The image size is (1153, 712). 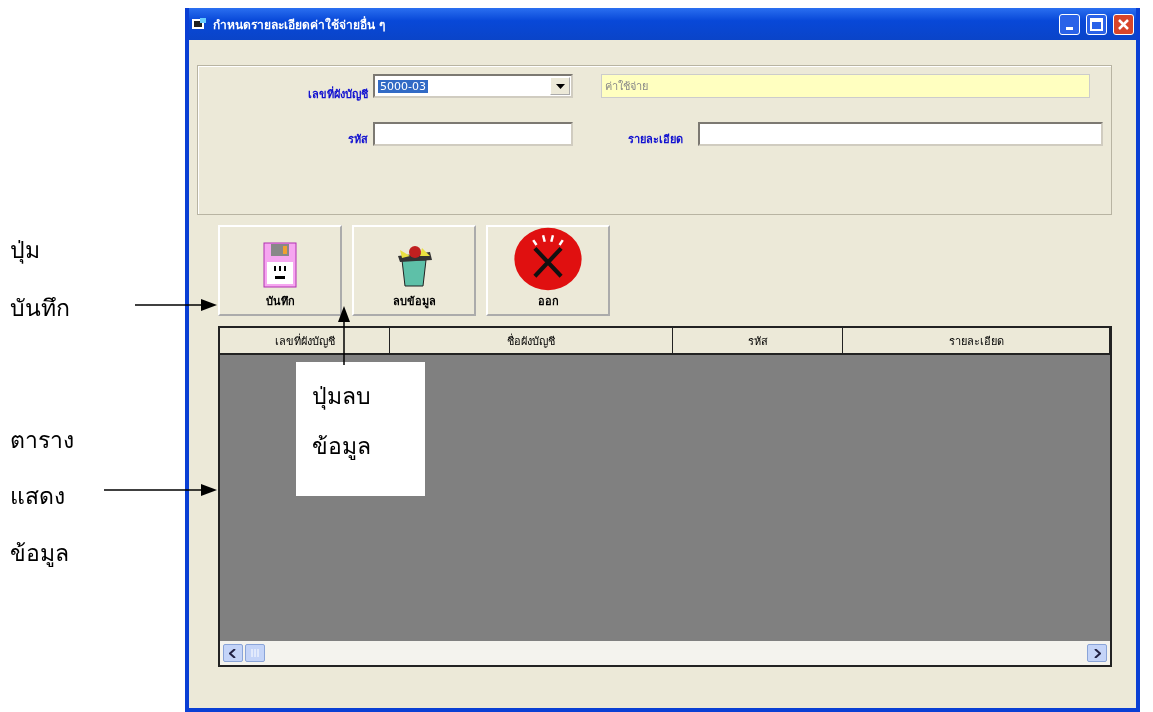 What do you see at coordinates (473, 86) in the screenshot?
I see `account-number-dropdown: 5000-03` at bounding box center [473, 86].